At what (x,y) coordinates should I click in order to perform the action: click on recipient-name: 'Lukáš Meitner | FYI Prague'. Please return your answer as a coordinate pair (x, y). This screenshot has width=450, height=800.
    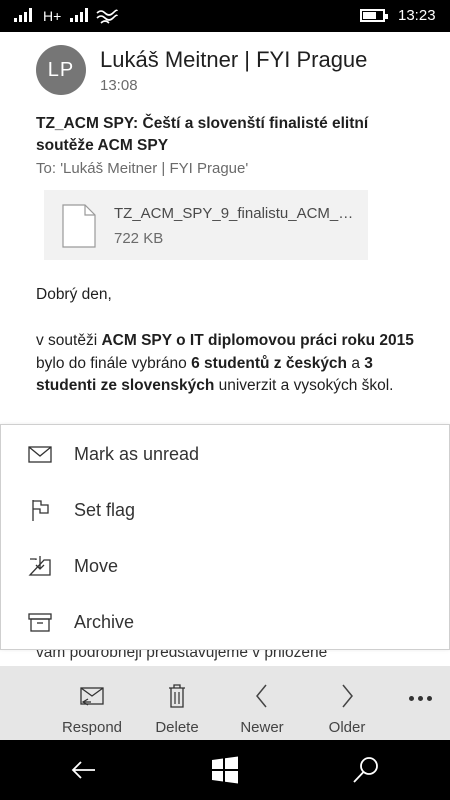
    Looking at the image, I should click on (154, 168).